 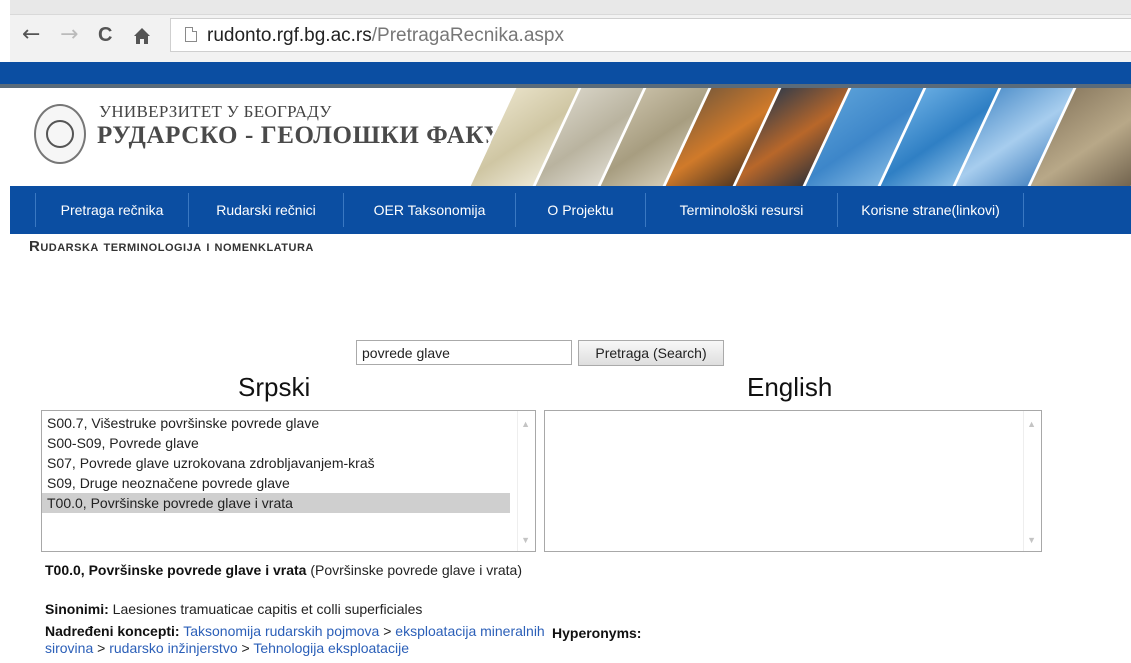 I want to click on home-button, so click(x=142, y=38).